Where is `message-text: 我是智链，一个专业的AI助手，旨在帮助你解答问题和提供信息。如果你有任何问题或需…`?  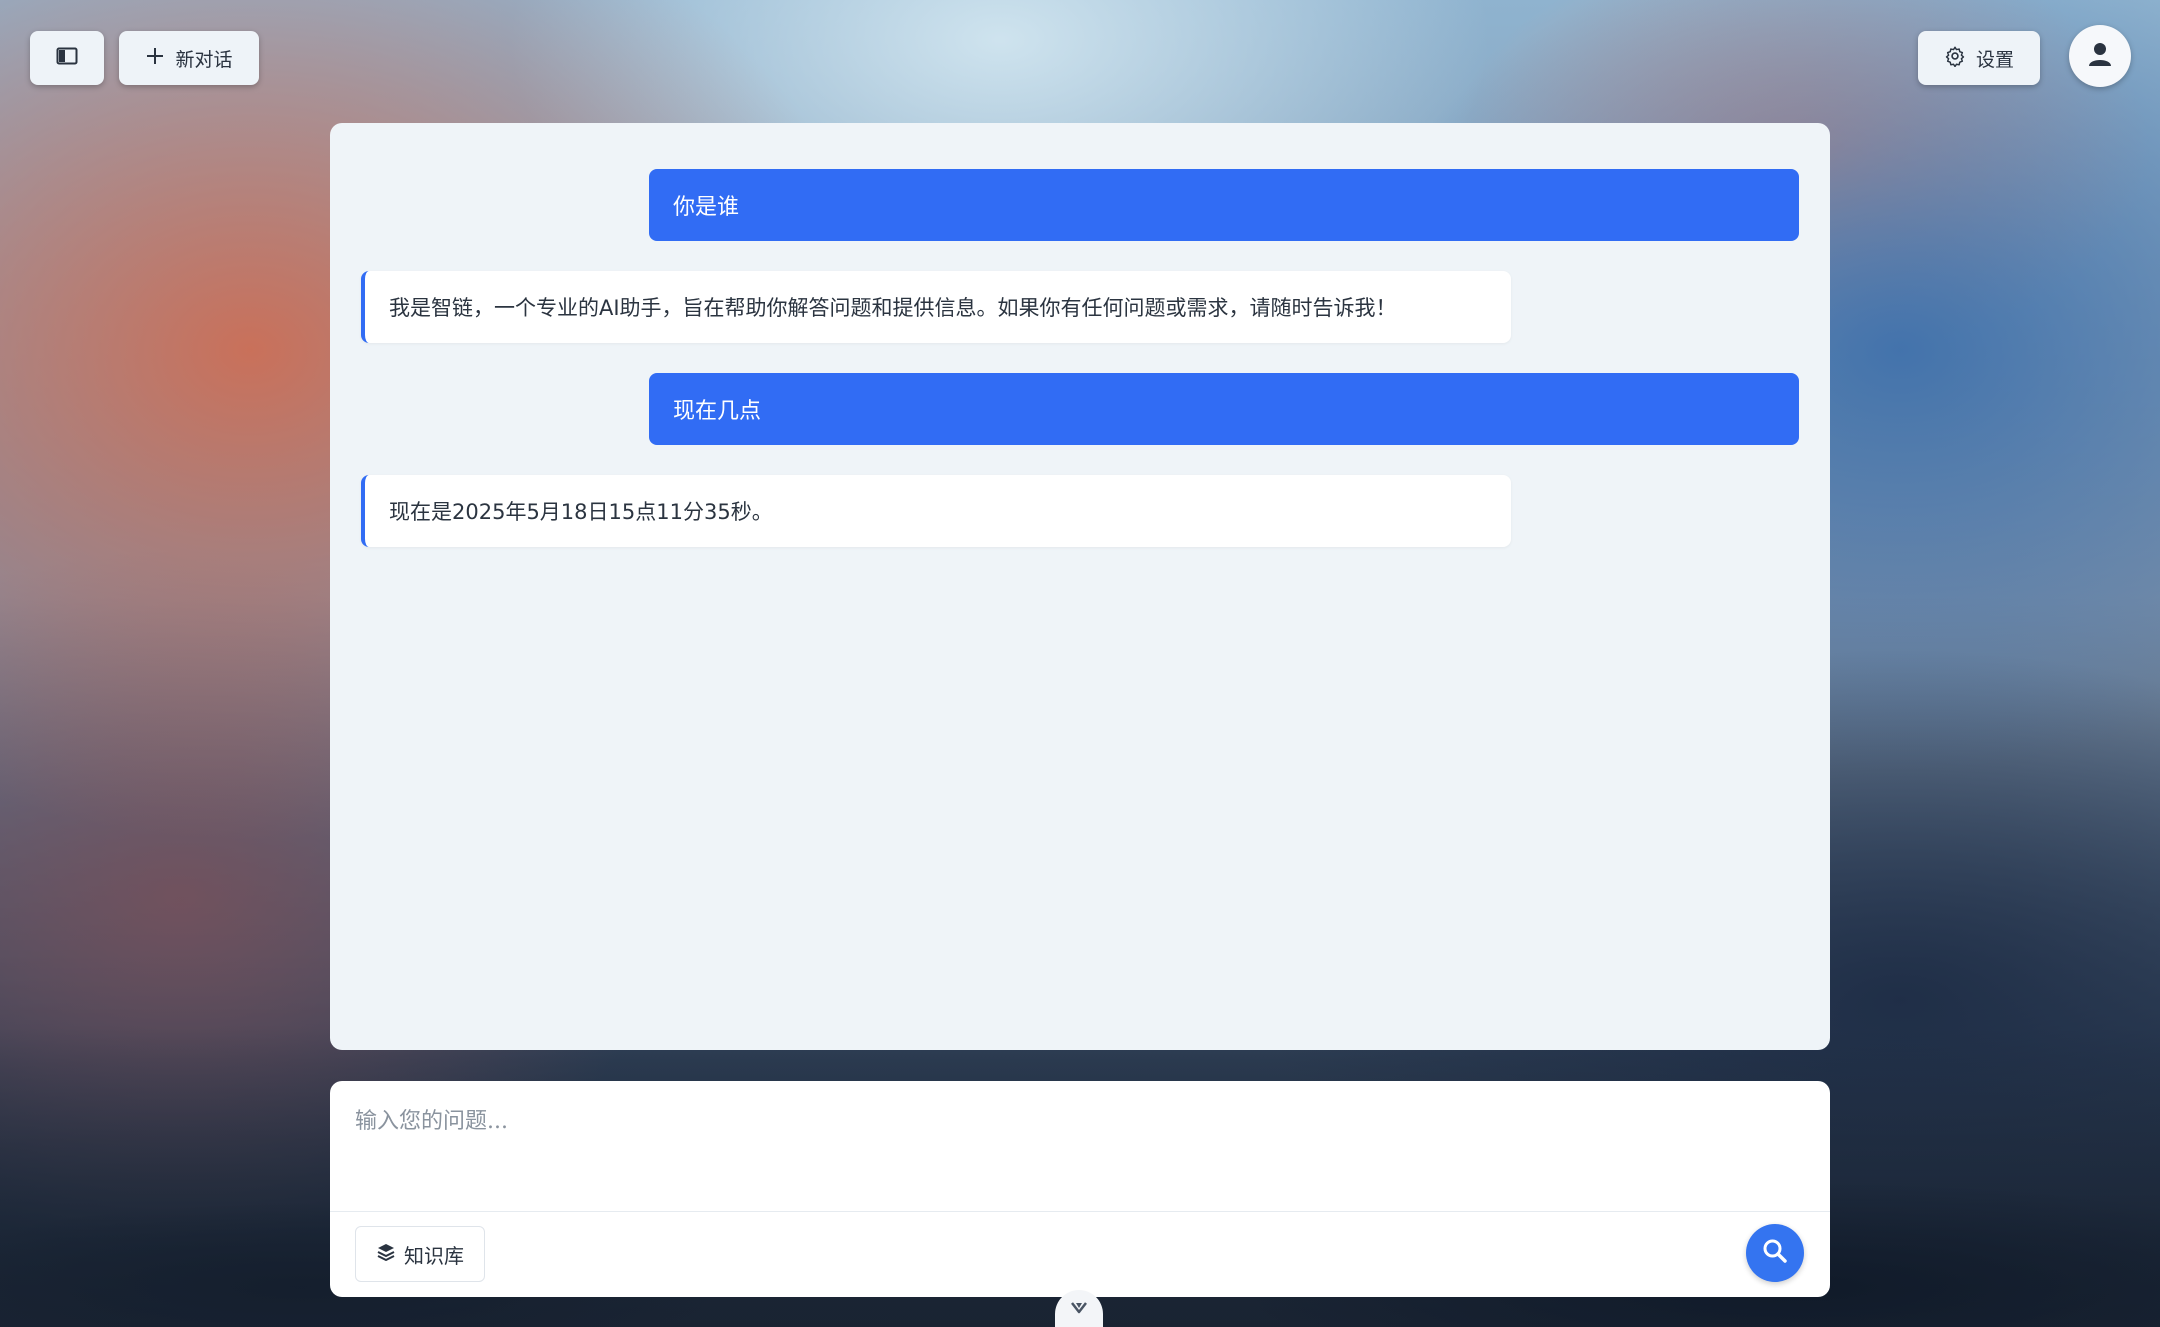
message-text: 我是智链，一个专业的AI助手，旨在帮助你解答问题和提供信息。如果你有任何问题或需… is located at coordinates (893, 308).